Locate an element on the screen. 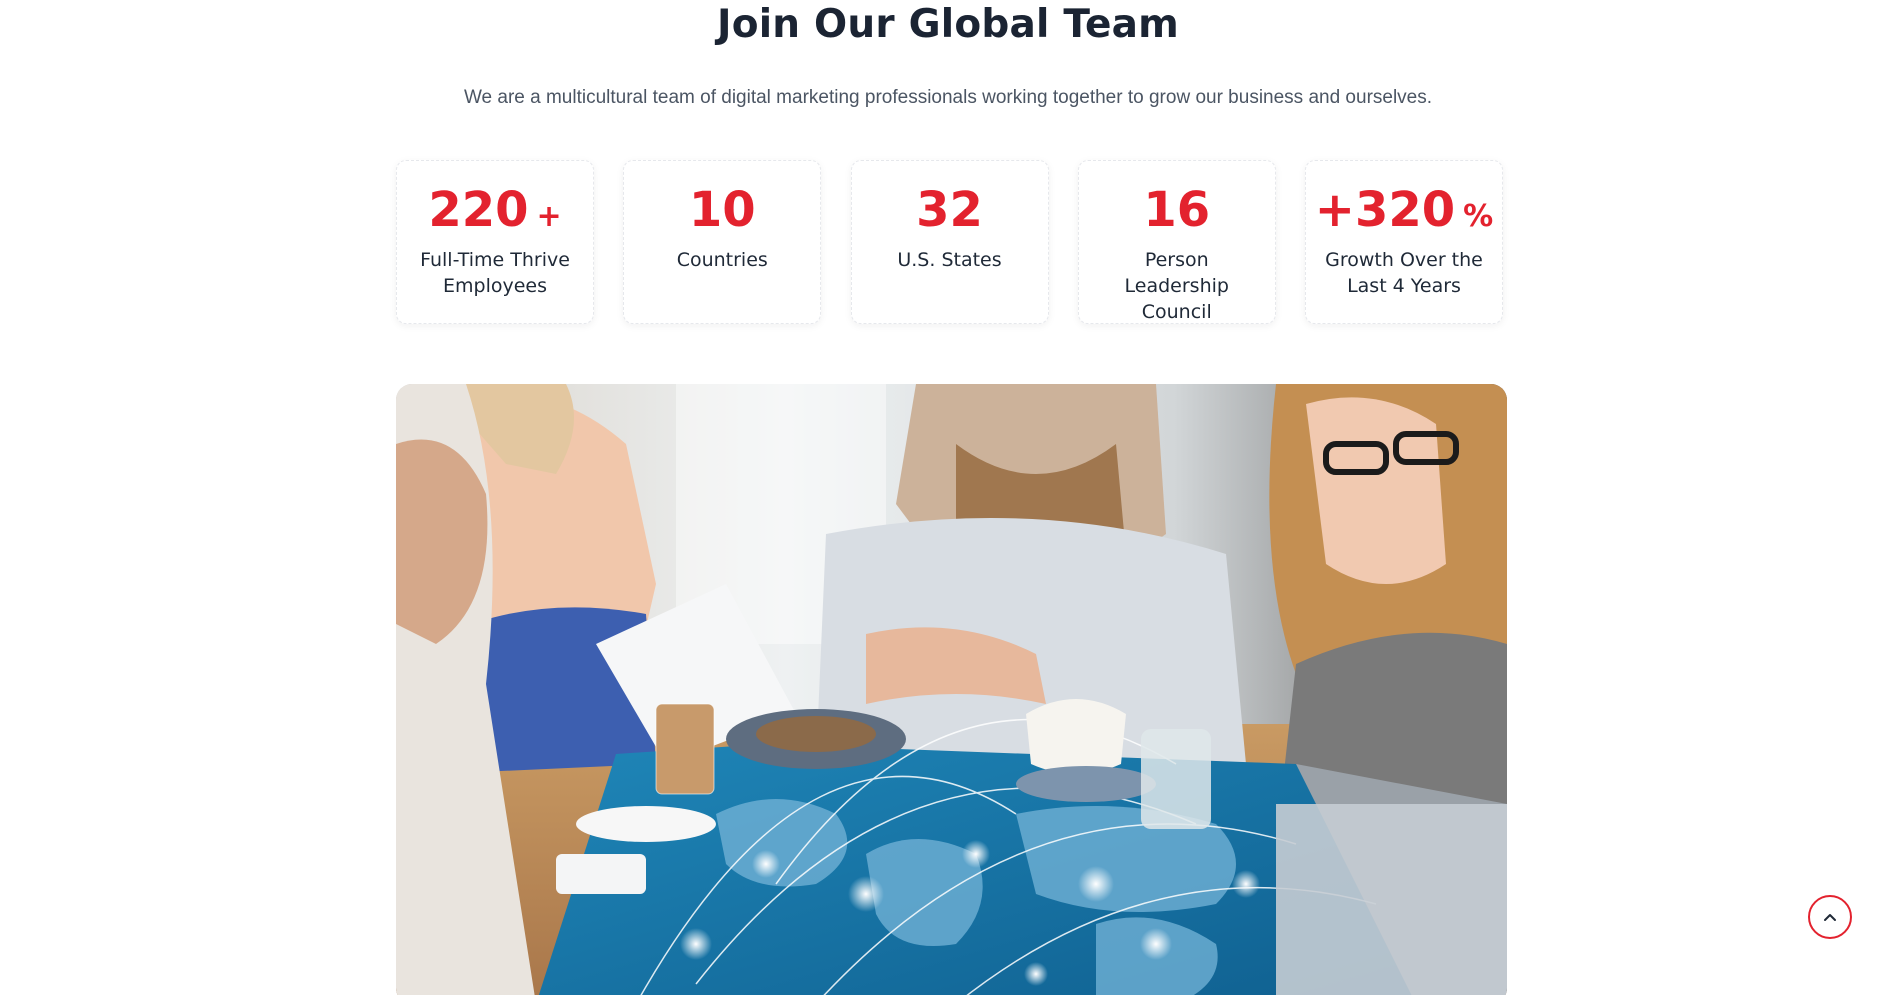 This screenshot has height=995, width=1896. stat-card-states: 32 U.S. States is located at coordinates (949, 242).